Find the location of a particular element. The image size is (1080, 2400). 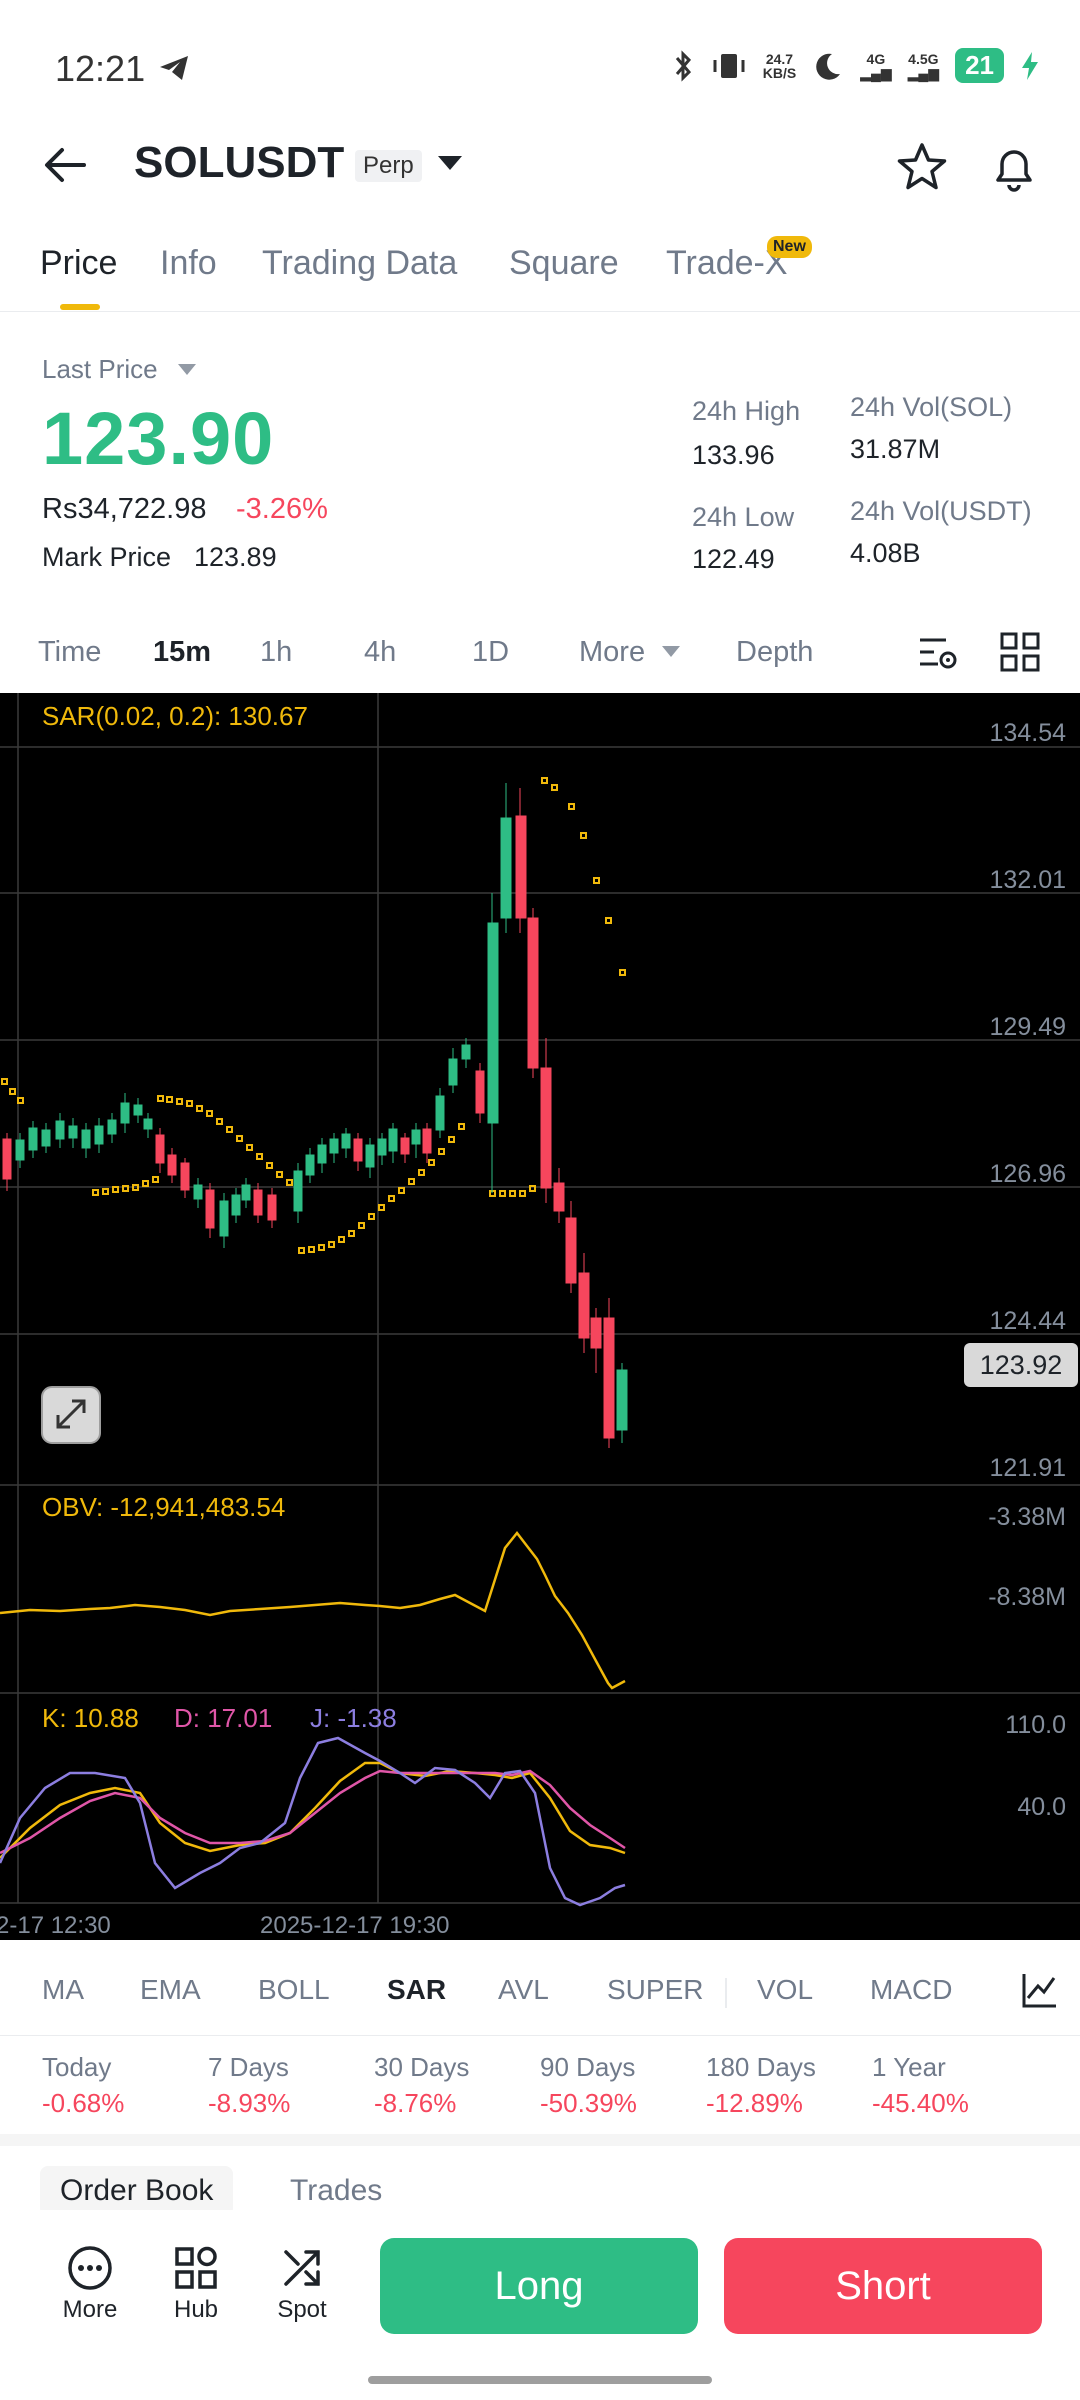

vol-sol-label: 24h Vol(SOL) is located at coordinates (931, 407).